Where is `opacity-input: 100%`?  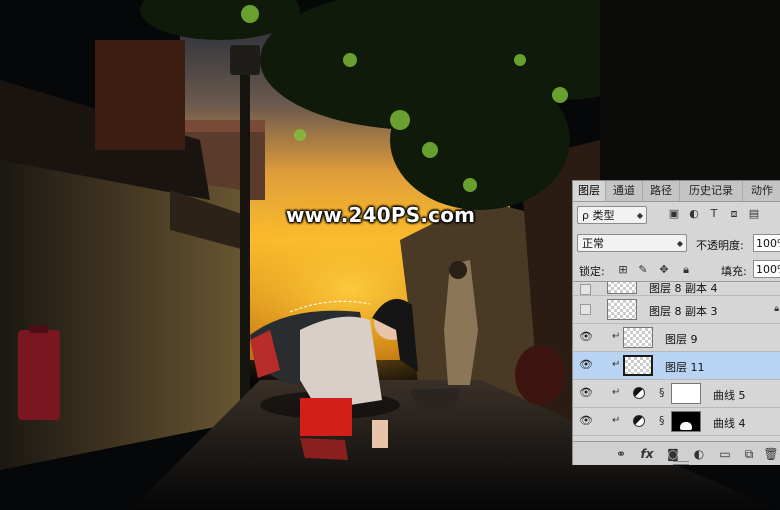 opacity-input: 100% is located at coordinates (766, 243).